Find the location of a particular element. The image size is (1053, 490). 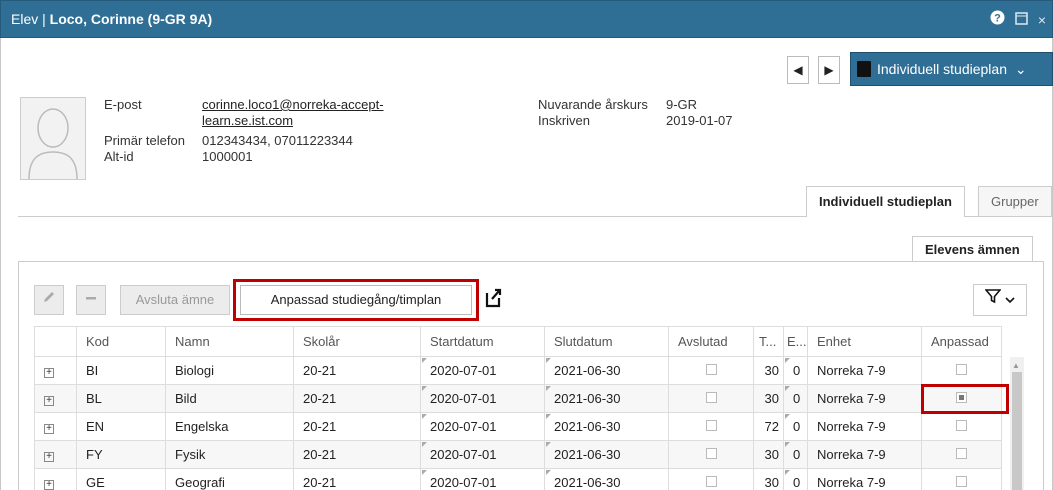

view-select-dropdown: Individuell studieplan ⌄ is located at coordinates (951, 69).